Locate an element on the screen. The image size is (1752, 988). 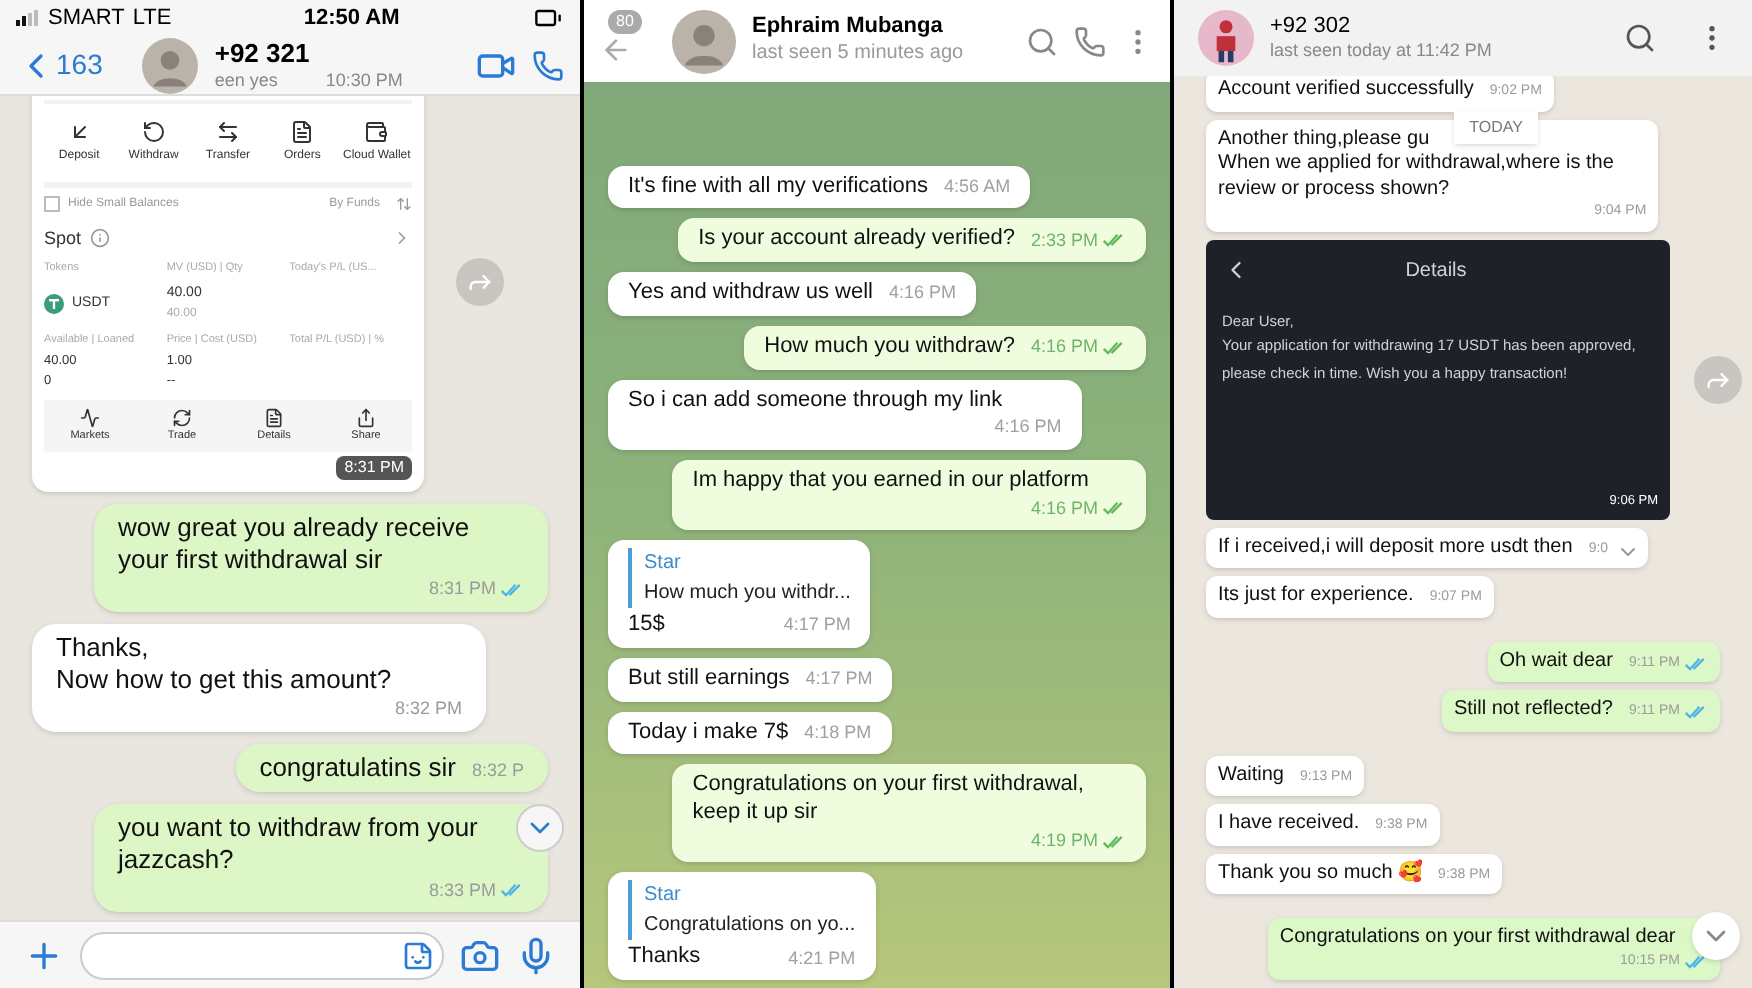
last-seen-text: last seen today at 11:42 PM is located at coordinates (1382, 51).